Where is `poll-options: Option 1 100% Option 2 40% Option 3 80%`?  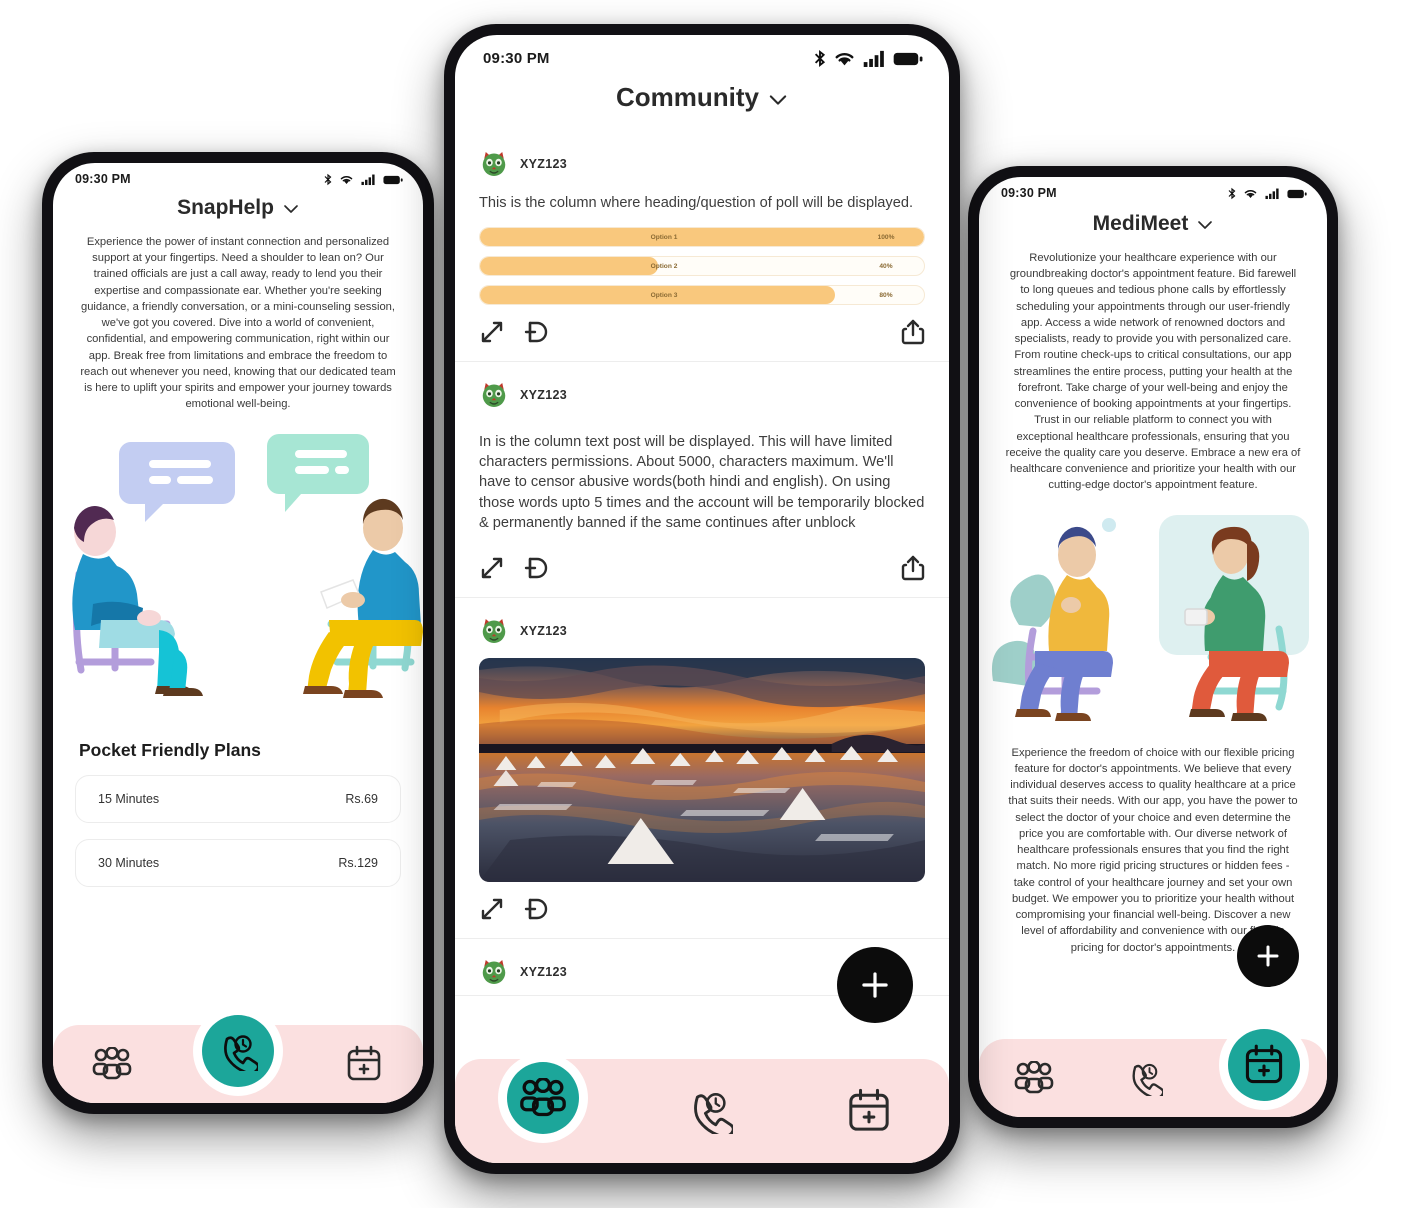
poll-options: Option 1 100% Option 2 40% Option 3 80% is located at coordinates (702, 266).